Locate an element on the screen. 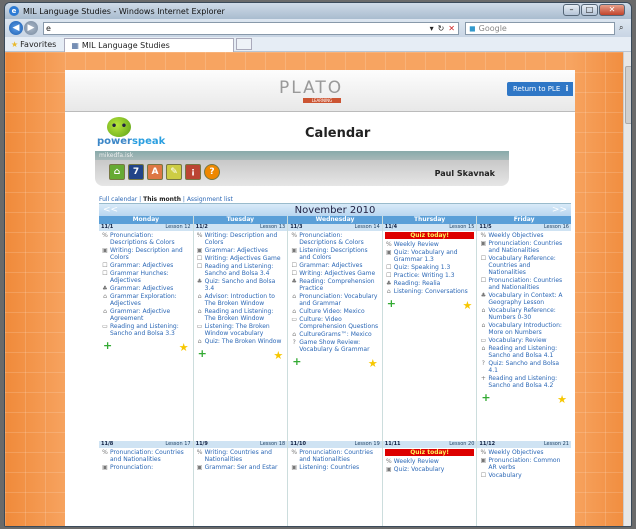 This screenshot has height=529, width=636. info-icon: i is located at coordinates (567, 89).